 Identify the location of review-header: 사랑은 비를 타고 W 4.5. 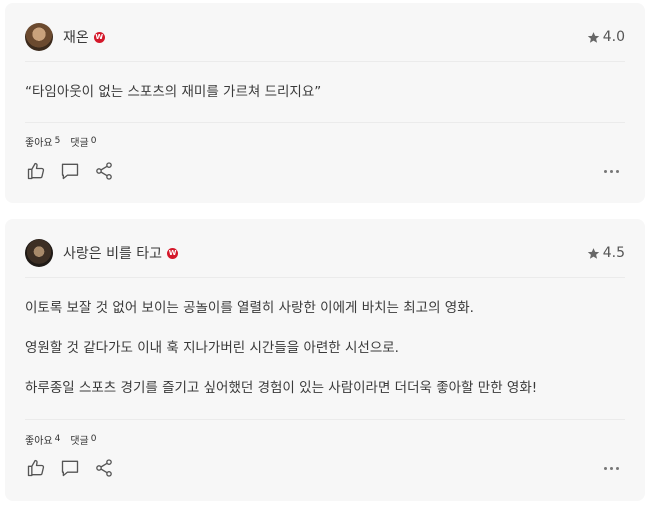
(325, 253).